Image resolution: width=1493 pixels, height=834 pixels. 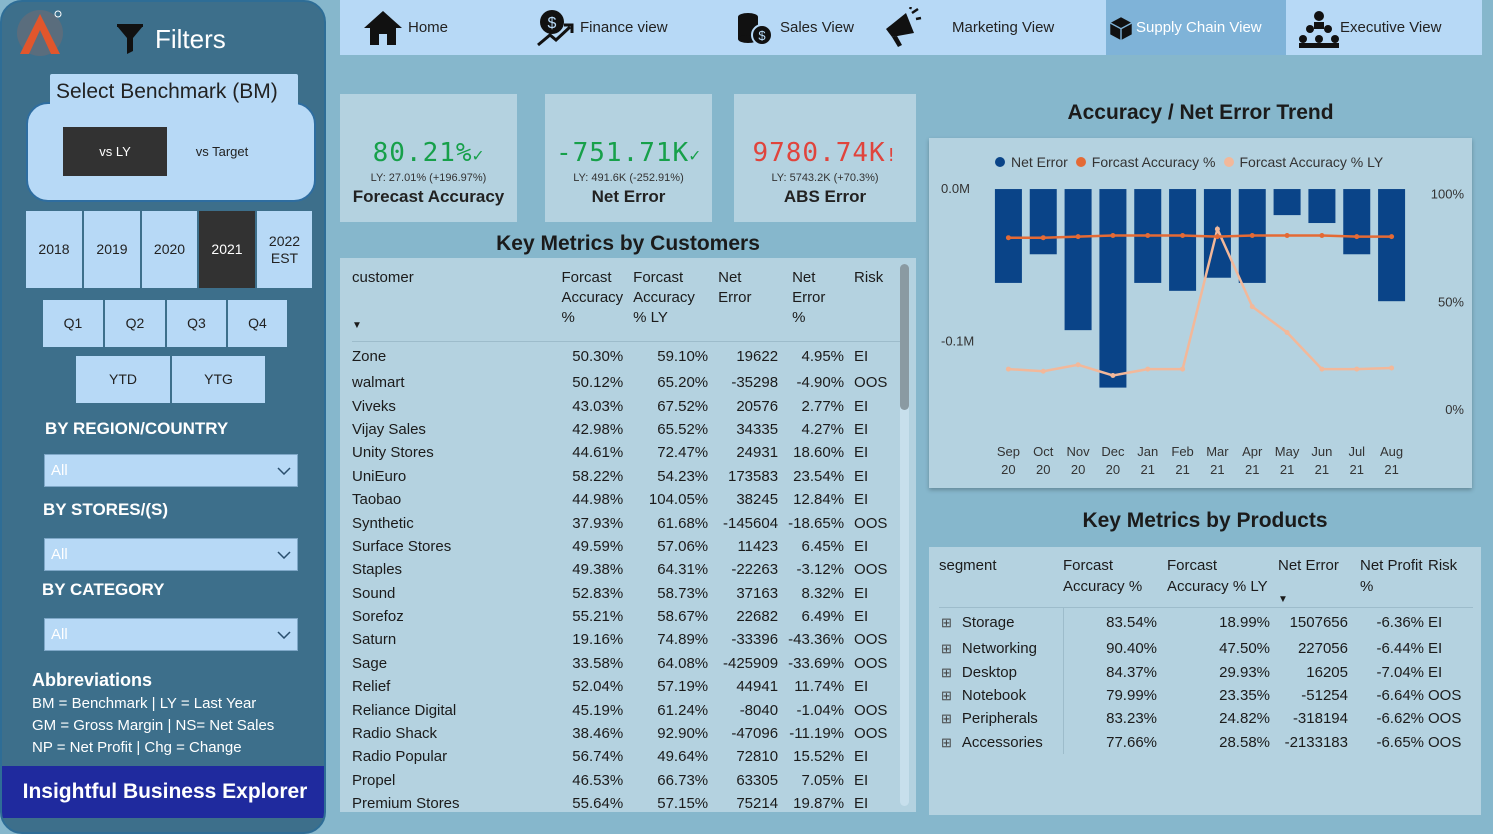 I want to click on period-ytg-button: YTG, so click(x=218, y=379).